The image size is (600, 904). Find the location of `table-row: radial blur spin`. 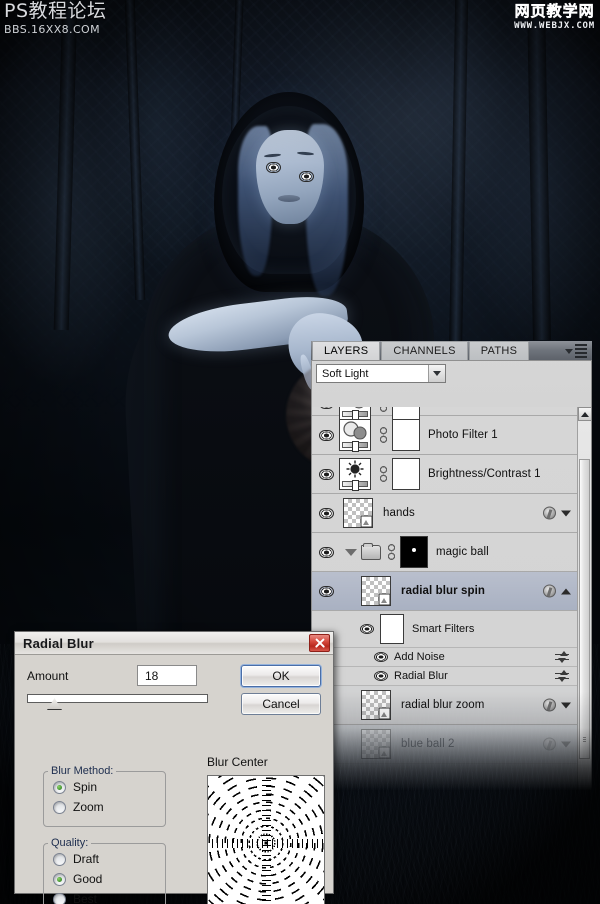

table-row: radial blur spin is located at coordinates (444, 591).